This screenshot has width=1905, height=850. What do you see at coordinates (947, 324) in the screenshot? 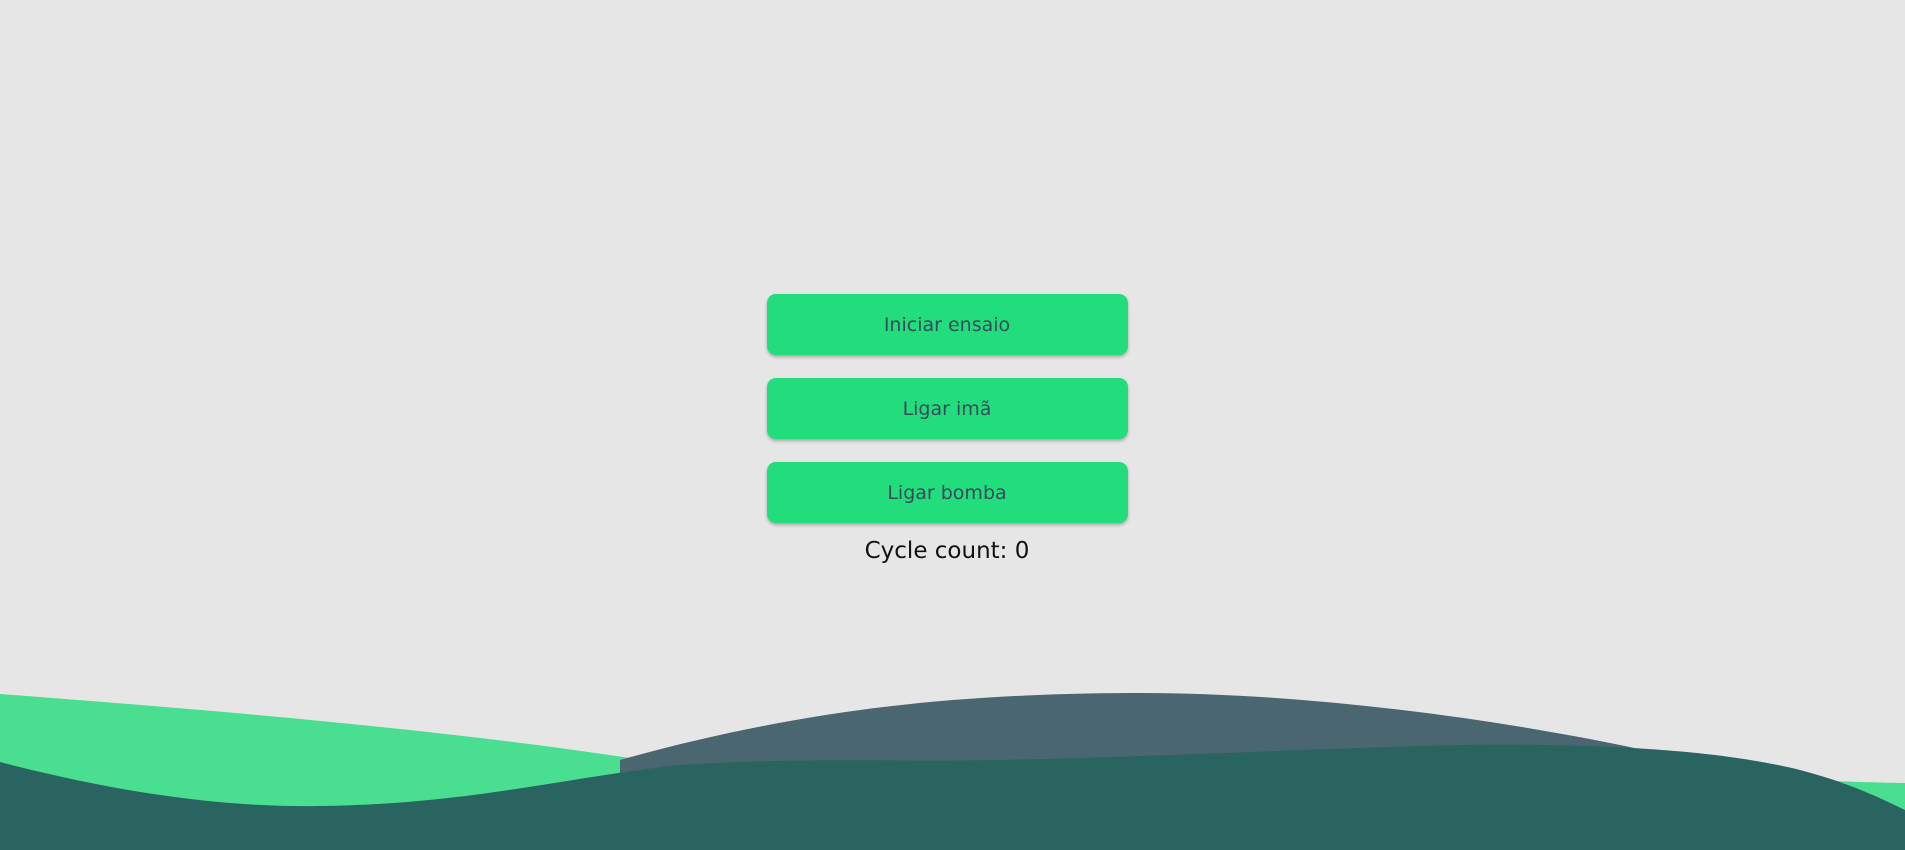
I see `start-test-button: Iniciar ensaio` at bounding box center [947, 324].